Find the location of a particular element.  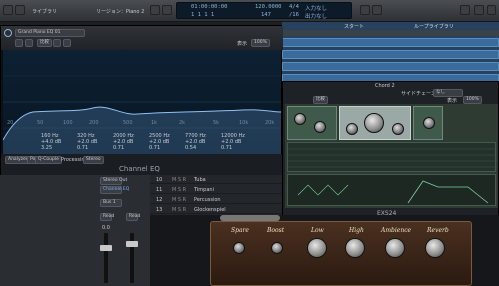

track-number: 10 is located at coordinates (159, 180).